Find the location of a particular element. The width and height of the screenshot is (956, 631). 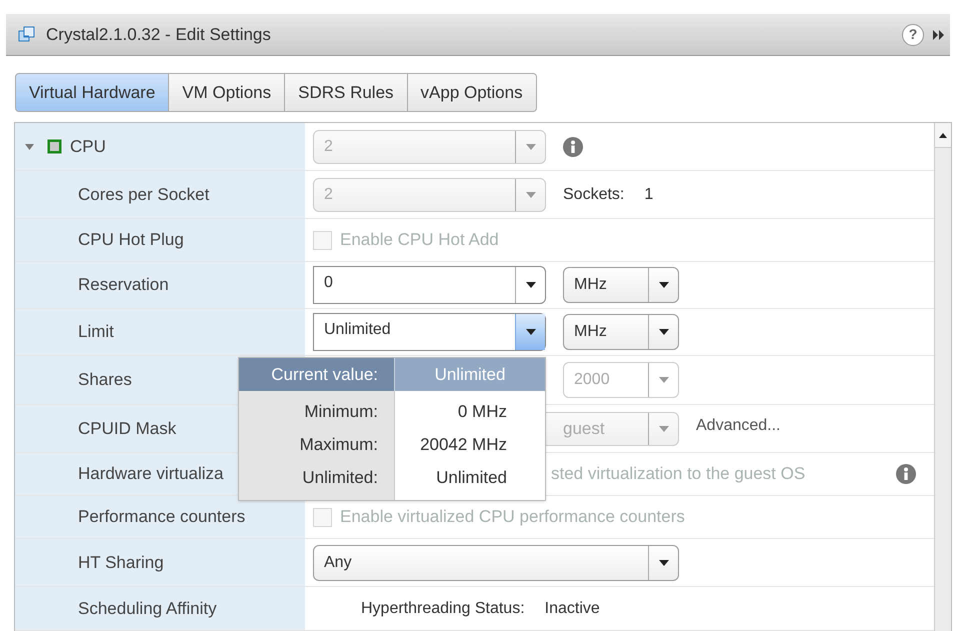

popup-label: Maximum: is located at coordinates (339, 445).